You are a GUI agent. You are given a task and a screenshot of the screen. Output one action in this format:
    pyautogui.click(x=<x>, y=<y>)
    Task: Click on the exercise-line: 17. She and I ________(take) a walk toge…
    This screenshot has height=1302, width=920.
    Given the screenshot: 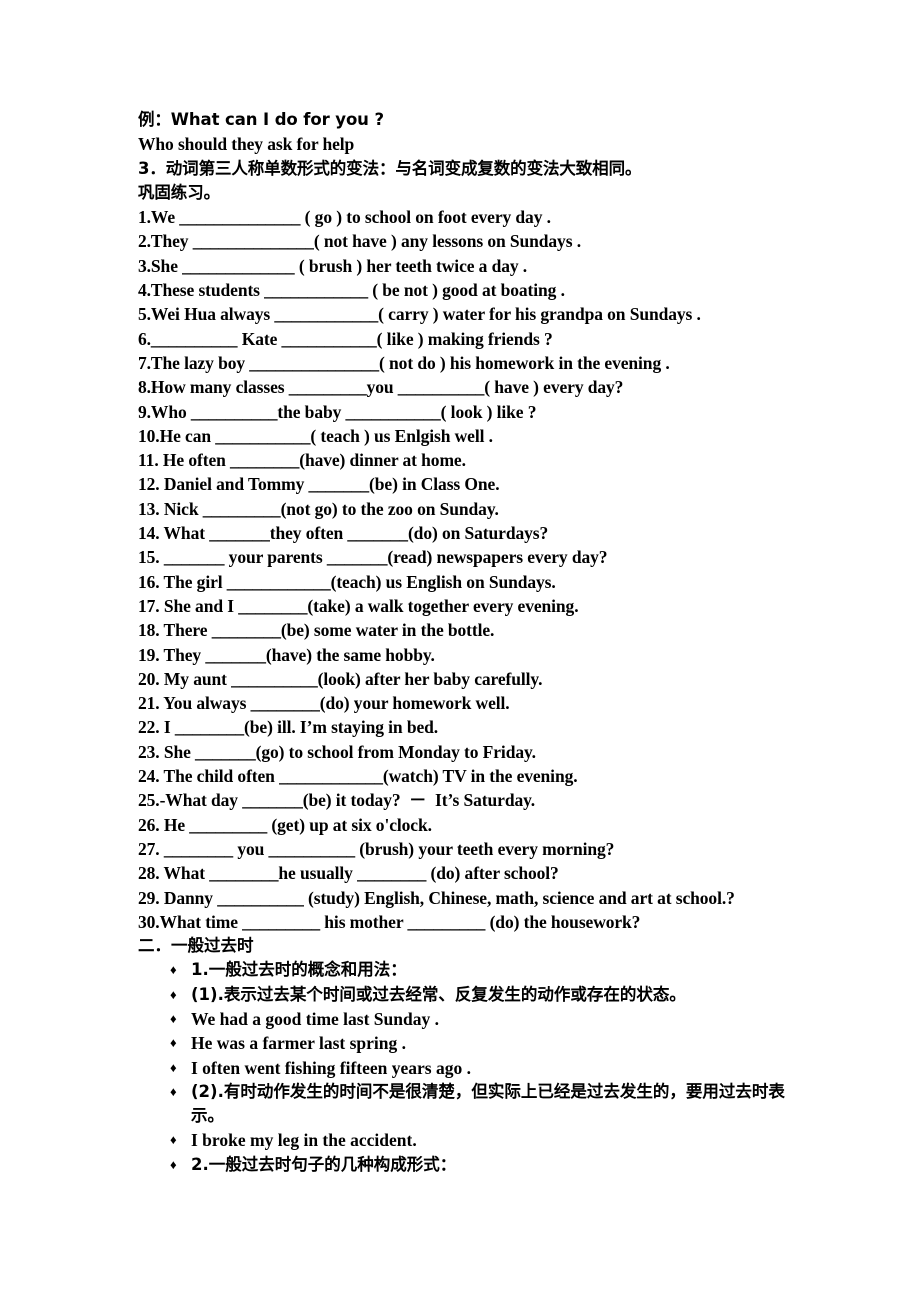 What is the action you would take?
    pyautogui.click(x=358, y=605)
    